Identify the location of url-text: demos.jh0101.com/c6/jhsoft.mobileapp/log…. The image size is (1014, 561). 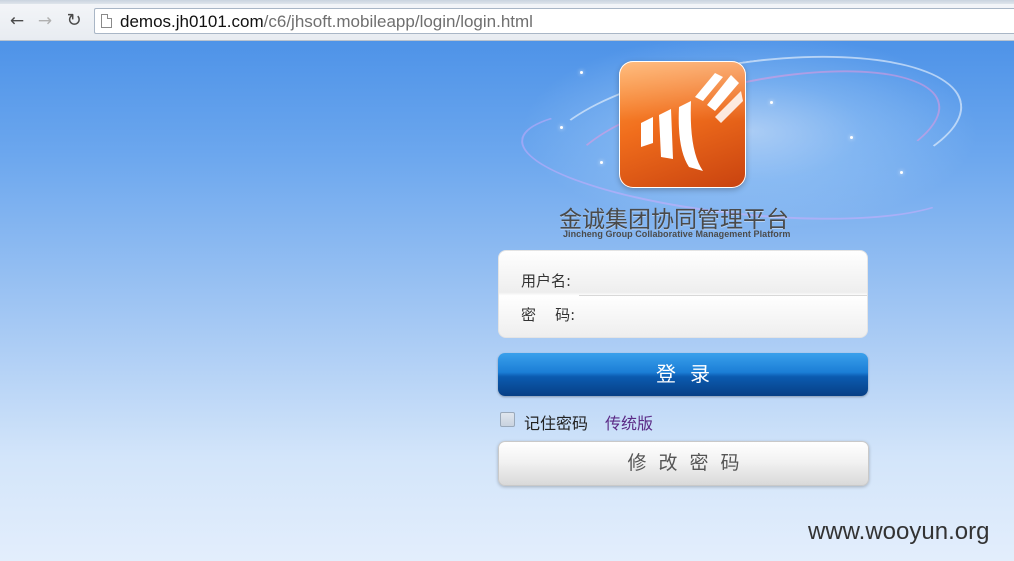
(326, 22).